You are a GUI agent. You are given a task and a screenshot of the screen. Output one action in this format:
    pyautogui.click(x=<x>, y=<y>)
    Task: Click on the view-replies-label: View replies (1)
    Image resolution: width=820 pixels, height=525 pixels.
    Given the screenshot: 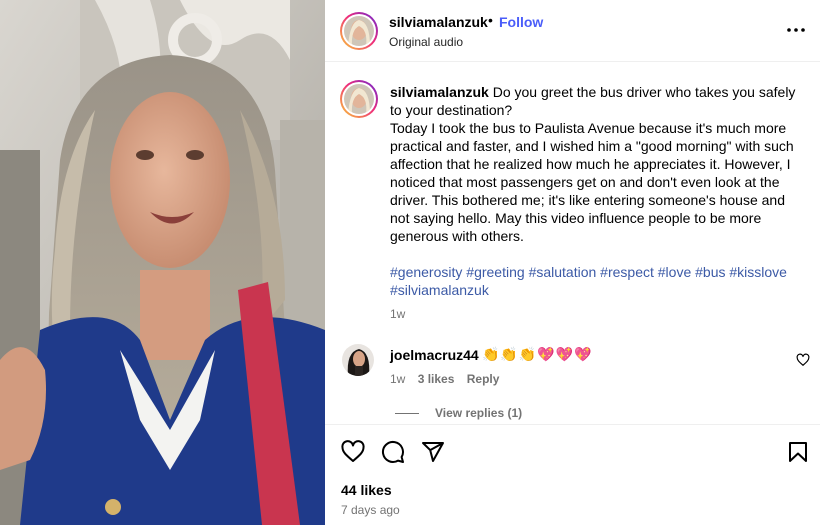 What is the action you would take?
    pyautogui.click(x=479, y=413)
    